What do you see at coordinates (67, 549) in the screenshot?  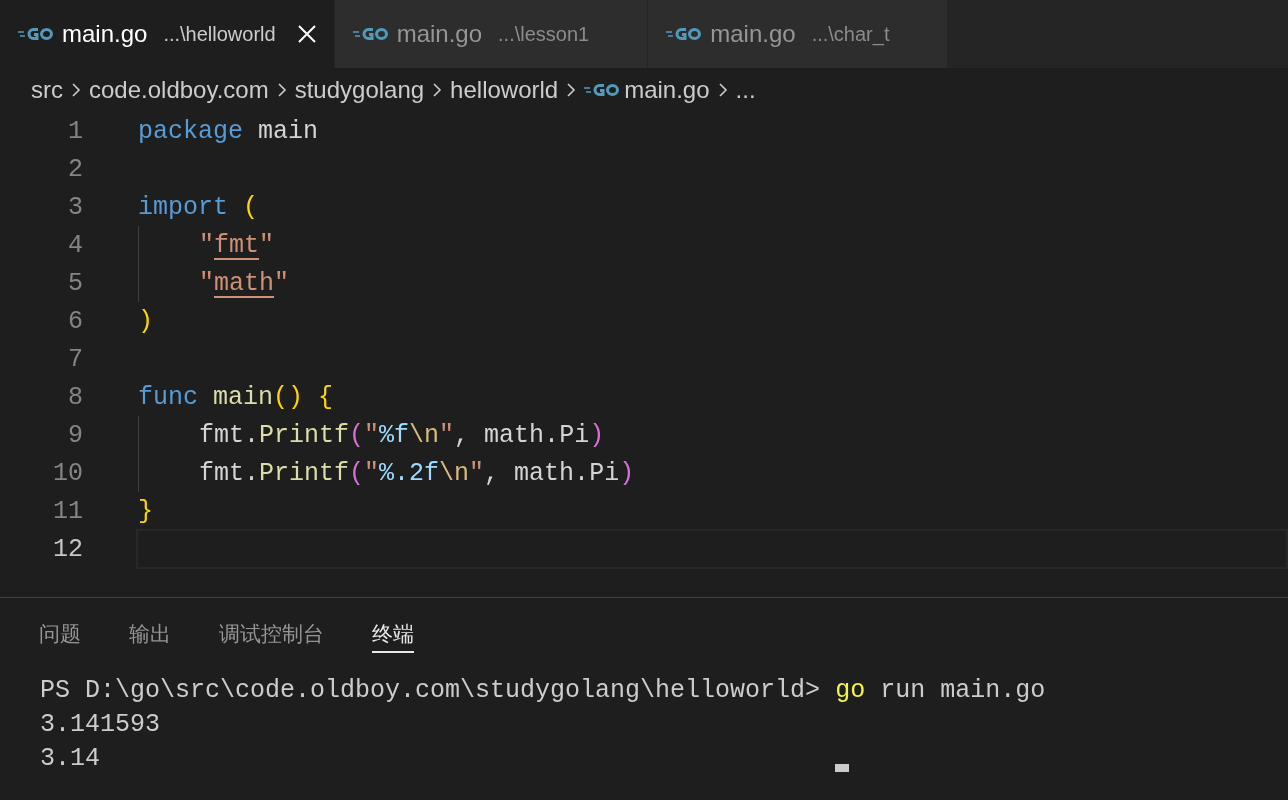 I see `line-number: 12` at bounding box center [67, 549].